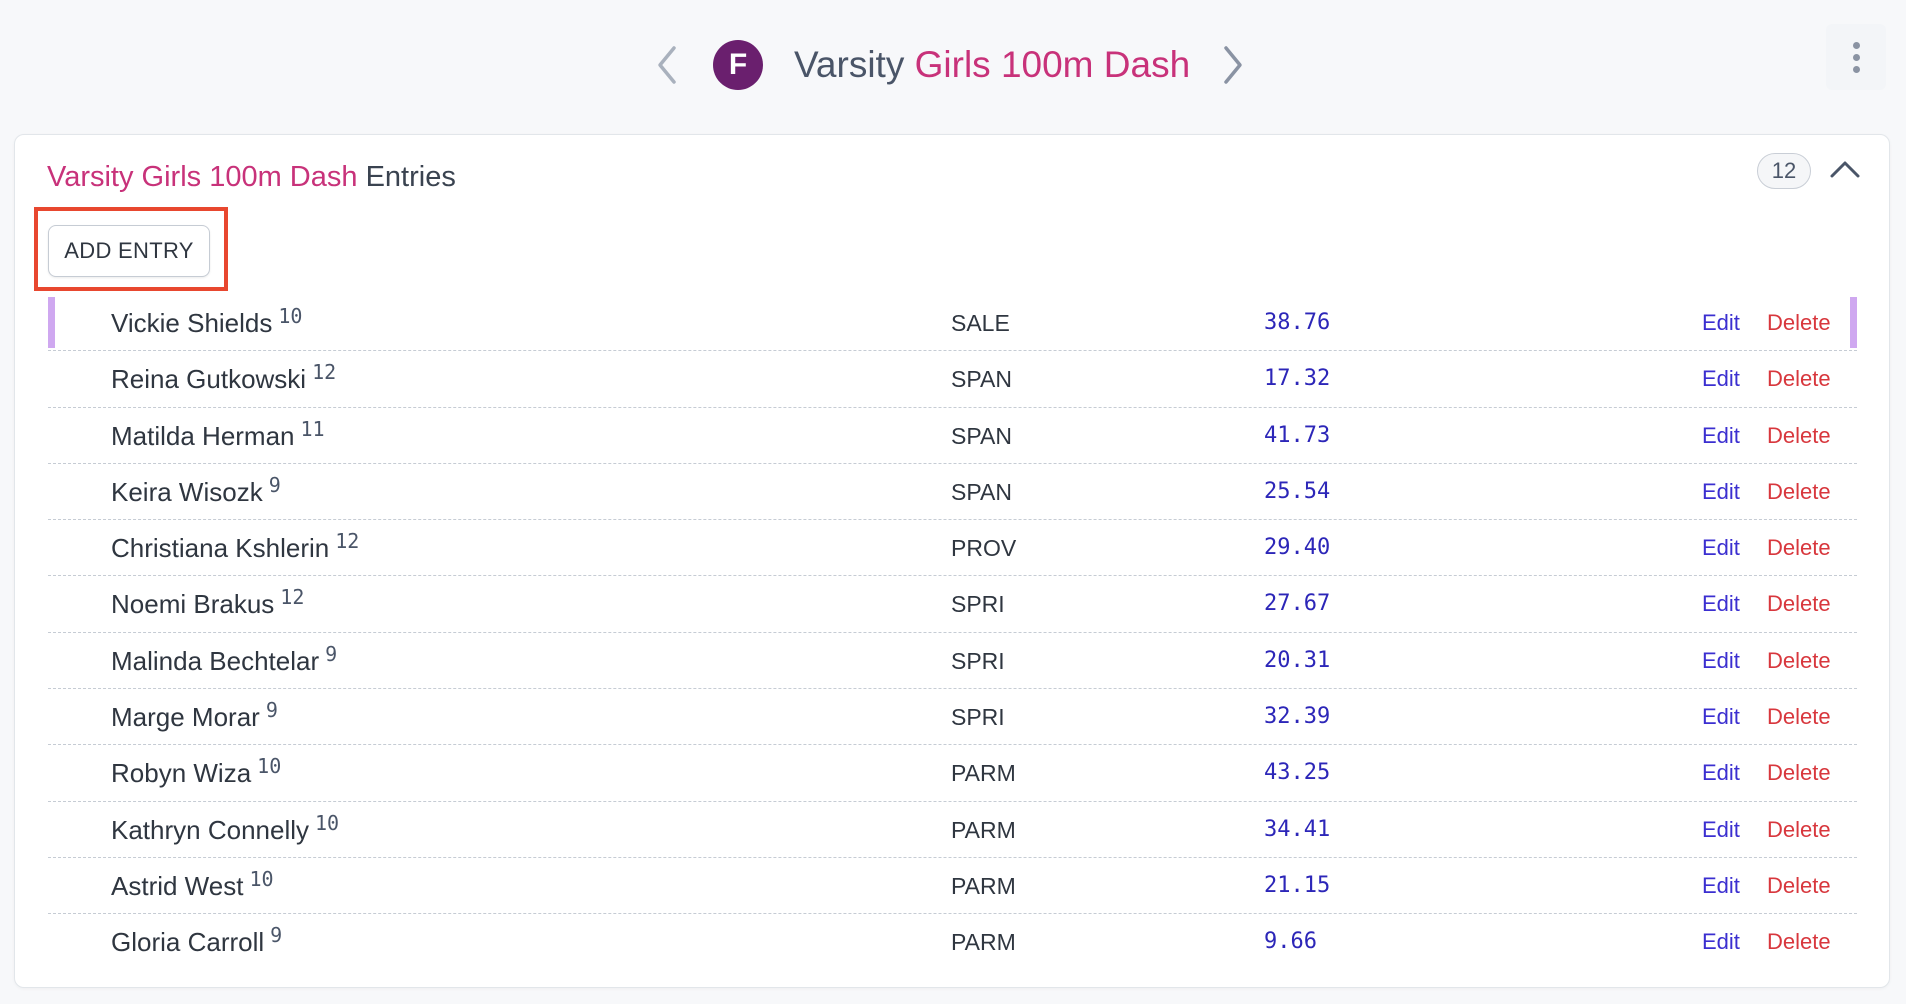  I want to click on athlete-name: Malinda Bechtelar 9, so click(224, 658).